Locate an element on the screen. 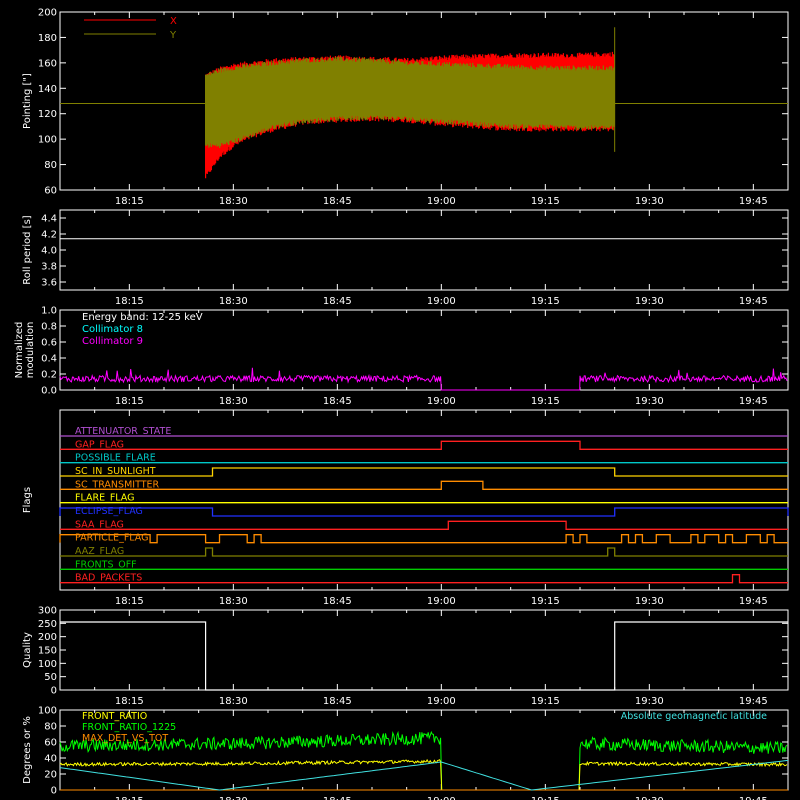 The height and width of the screenshot is (800, 800). x-tick-label-ratios: 19:30 is located at coordinates (649, 798).